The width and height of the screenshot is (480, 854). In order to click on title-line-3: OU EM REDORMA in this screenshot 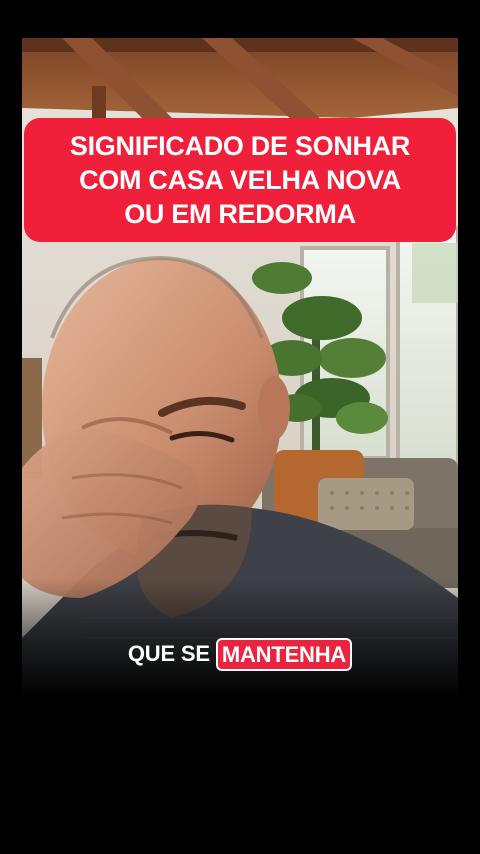, I will do `click(240, 214)`.